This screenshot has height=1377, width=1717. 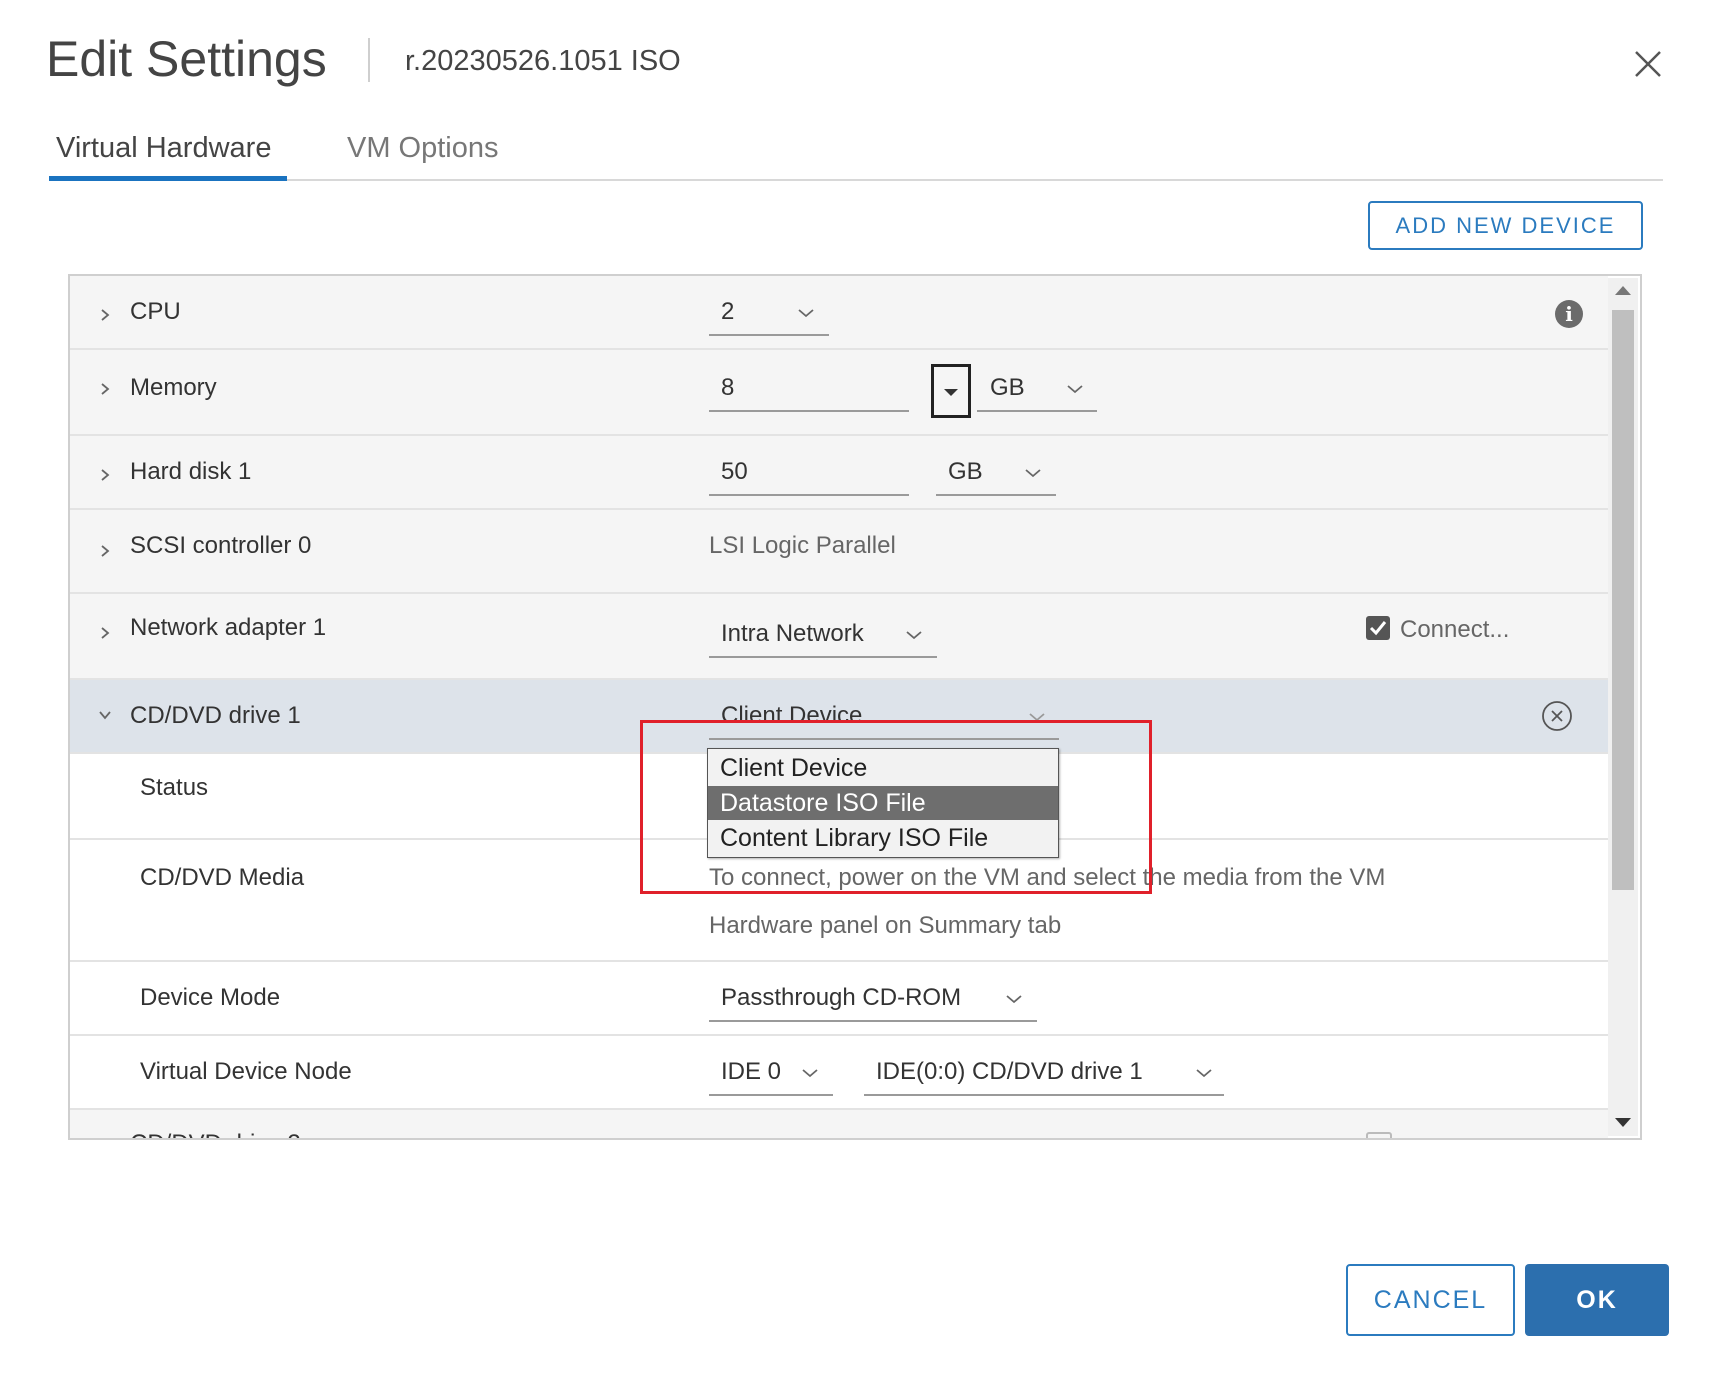 I want to click on cpu-label: CPU, so click(x=155, y=311).